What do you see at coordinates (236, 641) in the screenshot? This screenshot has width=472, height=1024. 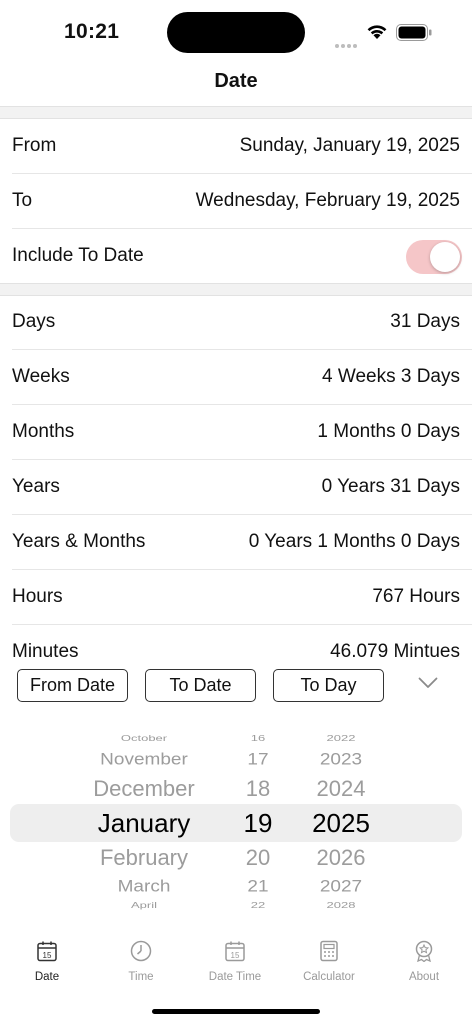 I see `result-row-minutes: Minutes 46,079 Mintues` at bounding box center [236, 641].